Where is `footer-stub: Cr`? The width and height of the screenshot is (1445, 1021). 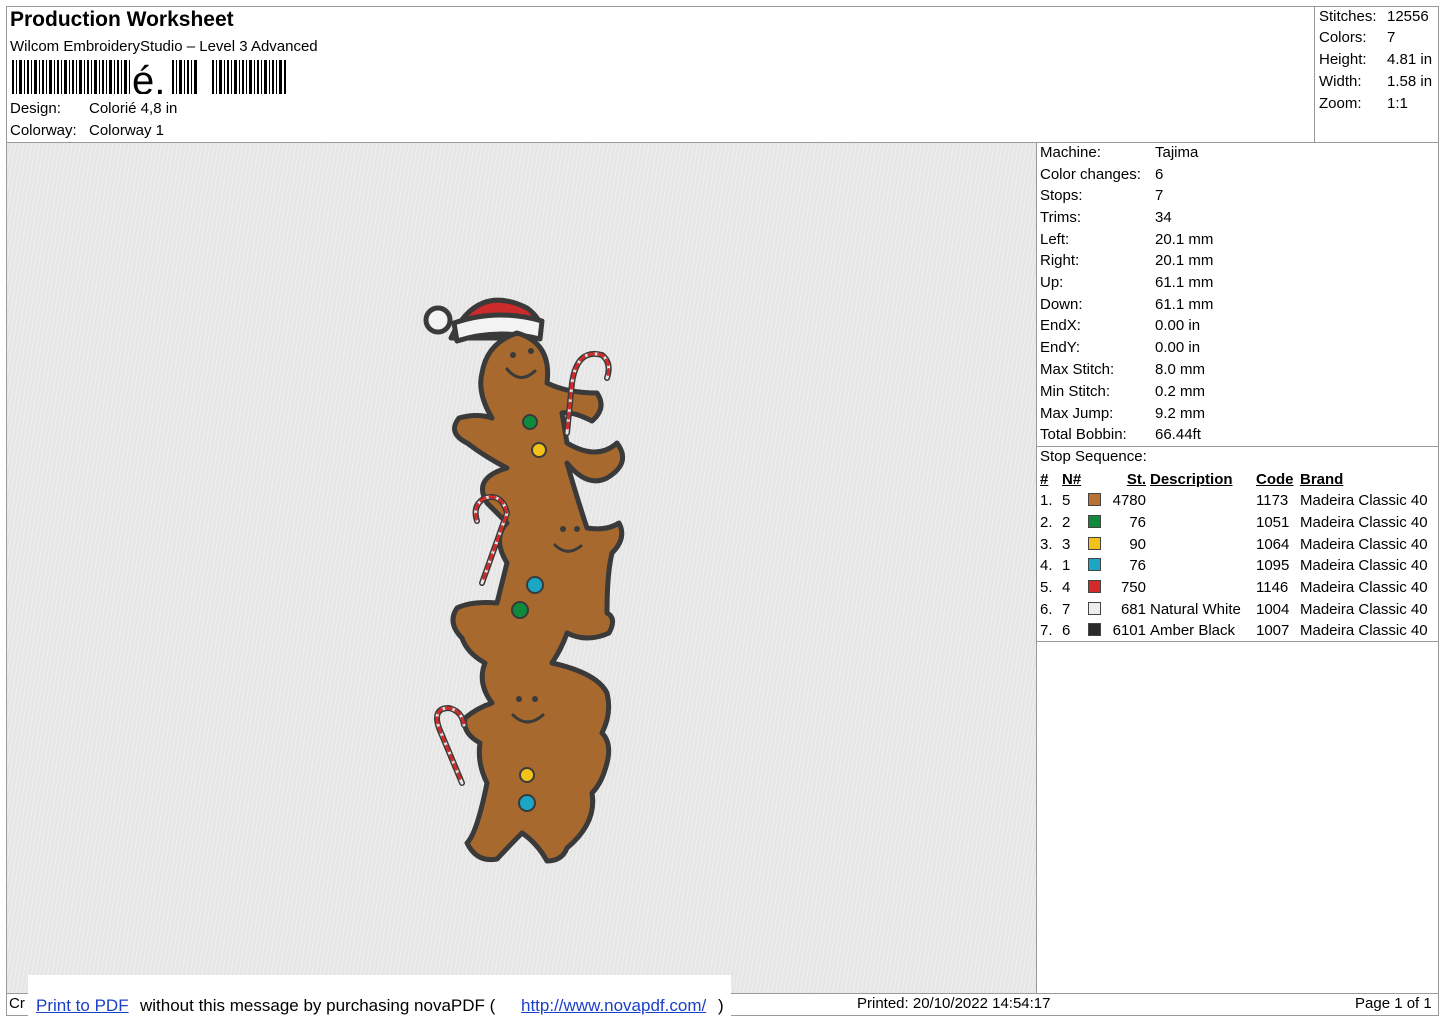
footer-stub: Cr is located at coordinates (17, 1003).